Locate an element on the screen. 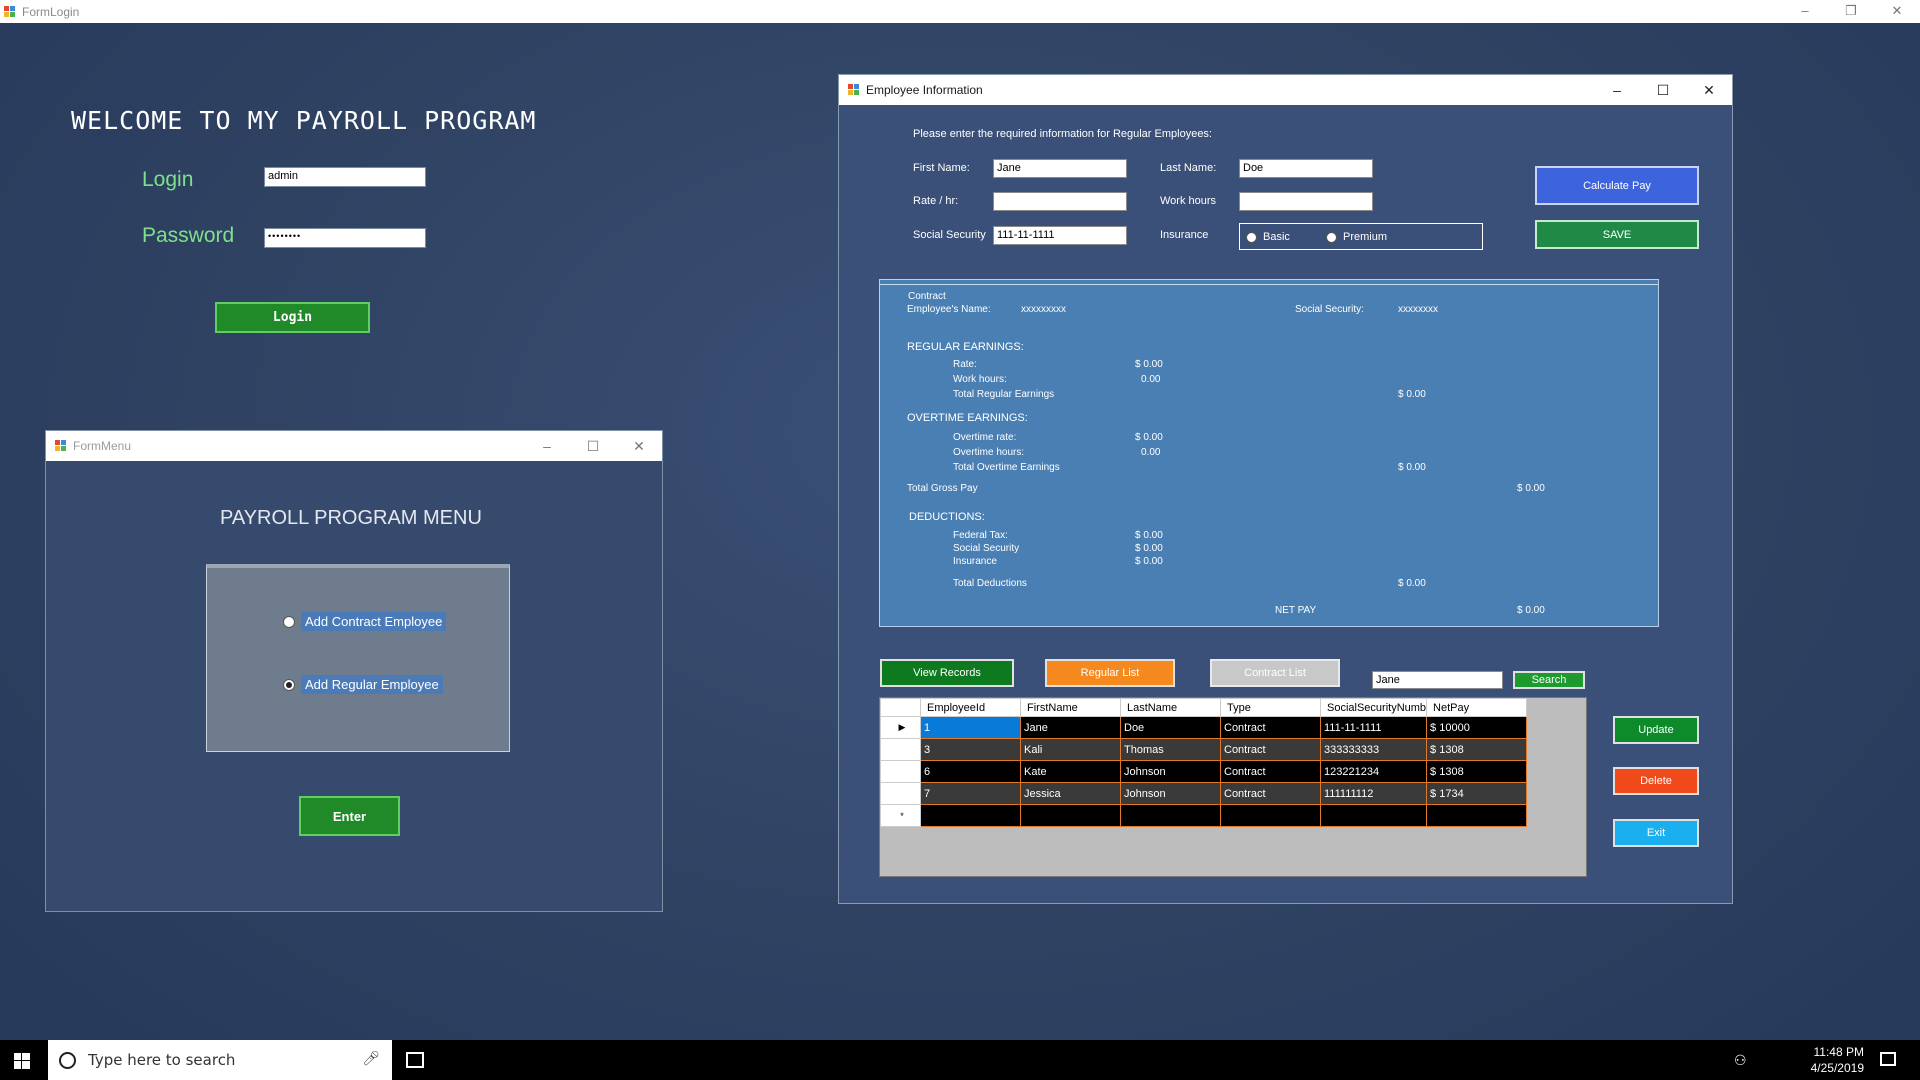 The width and height of the screenshot is (1920, 1080). table-cell: $ 10000 is located at coordinates (1477, 727).